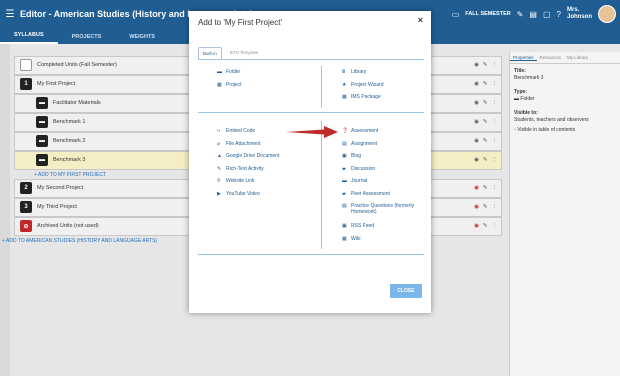 This screenshot has width=620, height=376. What do you see at coordinates (26, 188) in the screenshot?
I see `project-number-badge: 2` at bounding box center [26, 188].